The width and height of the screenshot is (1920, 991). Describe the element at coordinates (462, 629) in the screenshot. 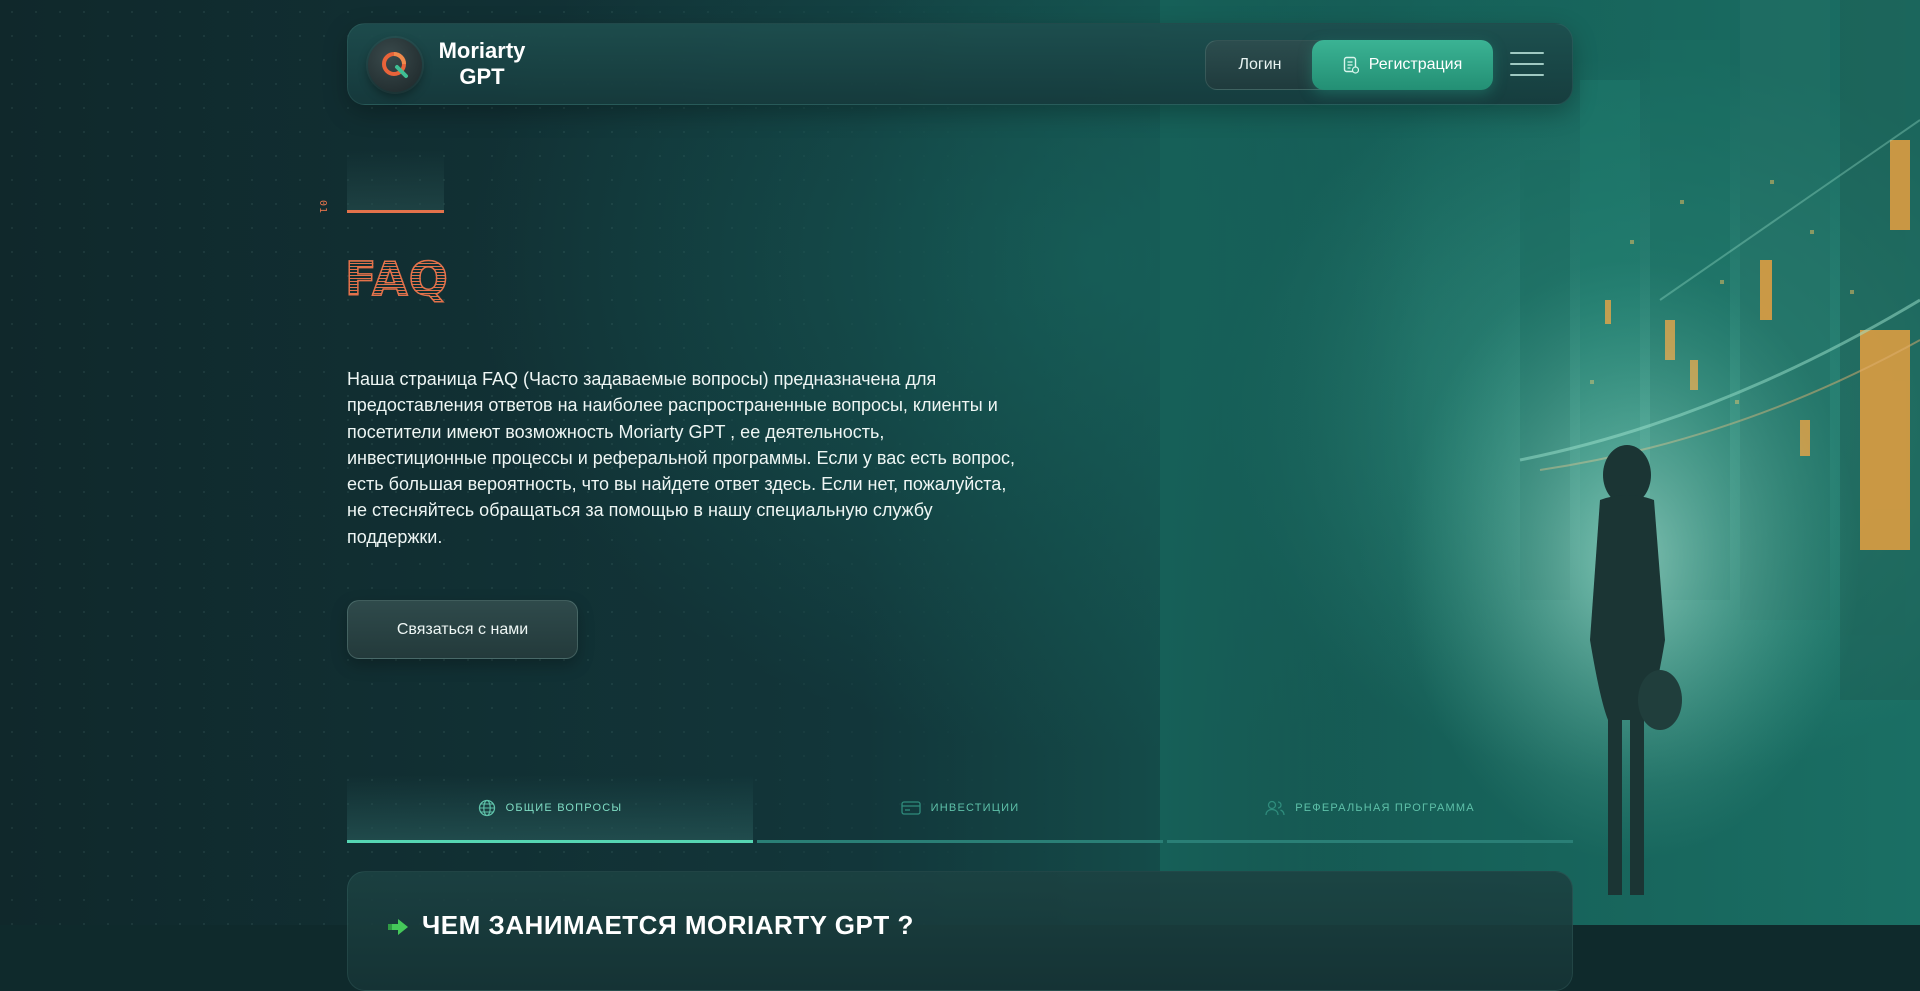

I see `contact-us-button: Связаться с нами` at that location.